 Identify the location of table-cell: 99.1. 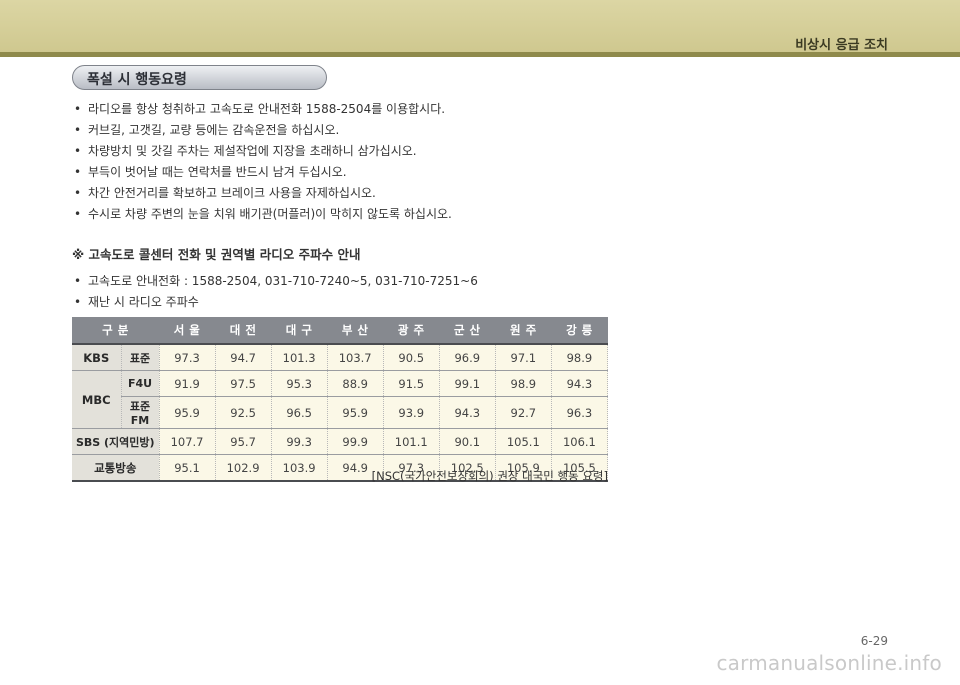
(467, 383).